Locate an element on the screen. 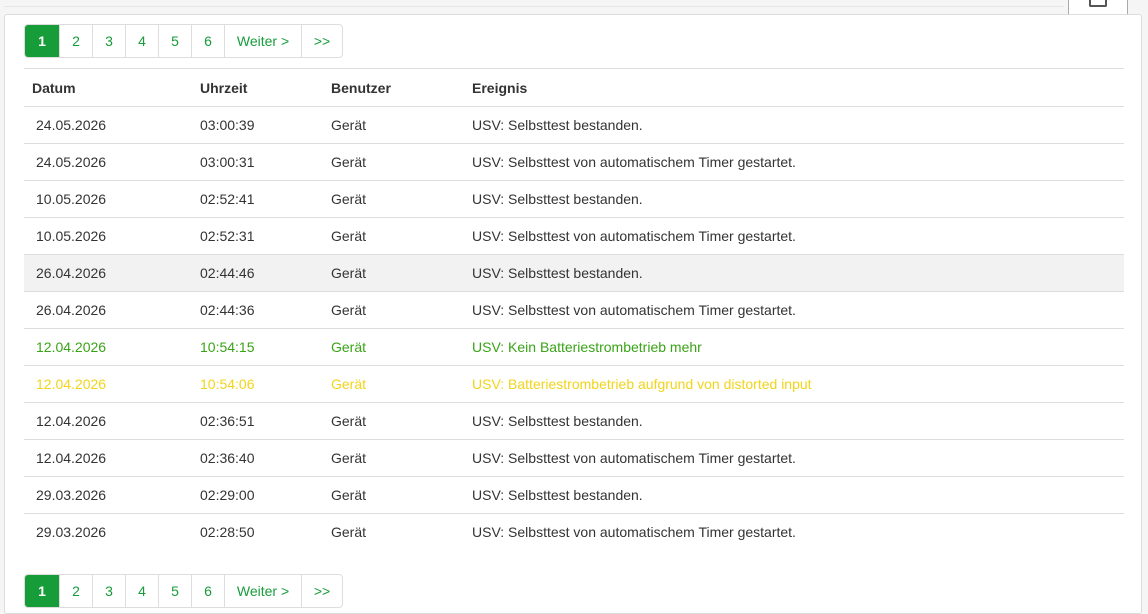  column-header-user: Benutzer is located at coordinates (393, 87).